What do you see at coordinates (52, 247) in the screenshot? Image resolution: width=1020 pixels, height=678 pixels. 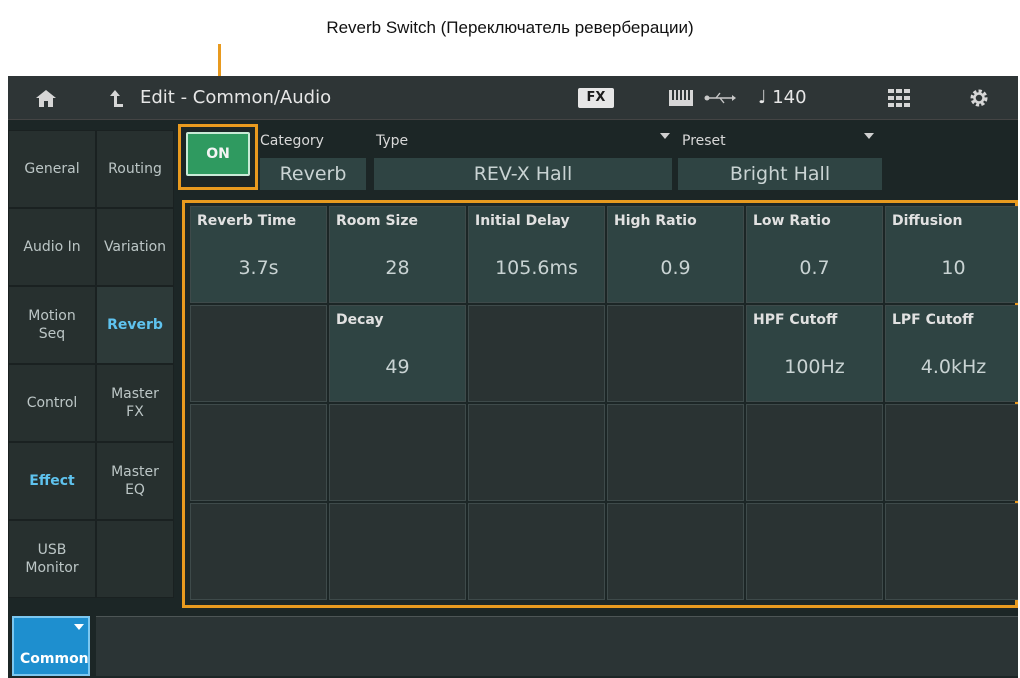 I see `nav-audio-in: Audio In` at bounding box center [52, 247].